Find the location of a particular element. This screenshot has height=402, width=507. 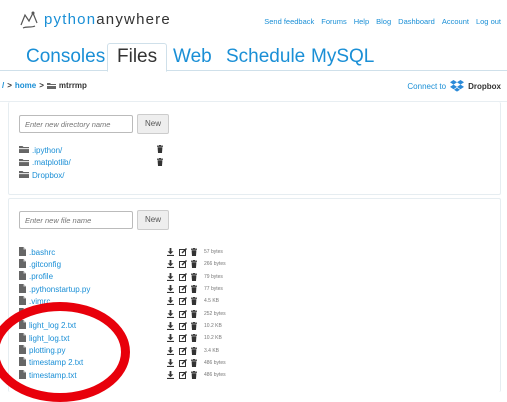

nav-blog: Blog is located at coordinates (383, 21).